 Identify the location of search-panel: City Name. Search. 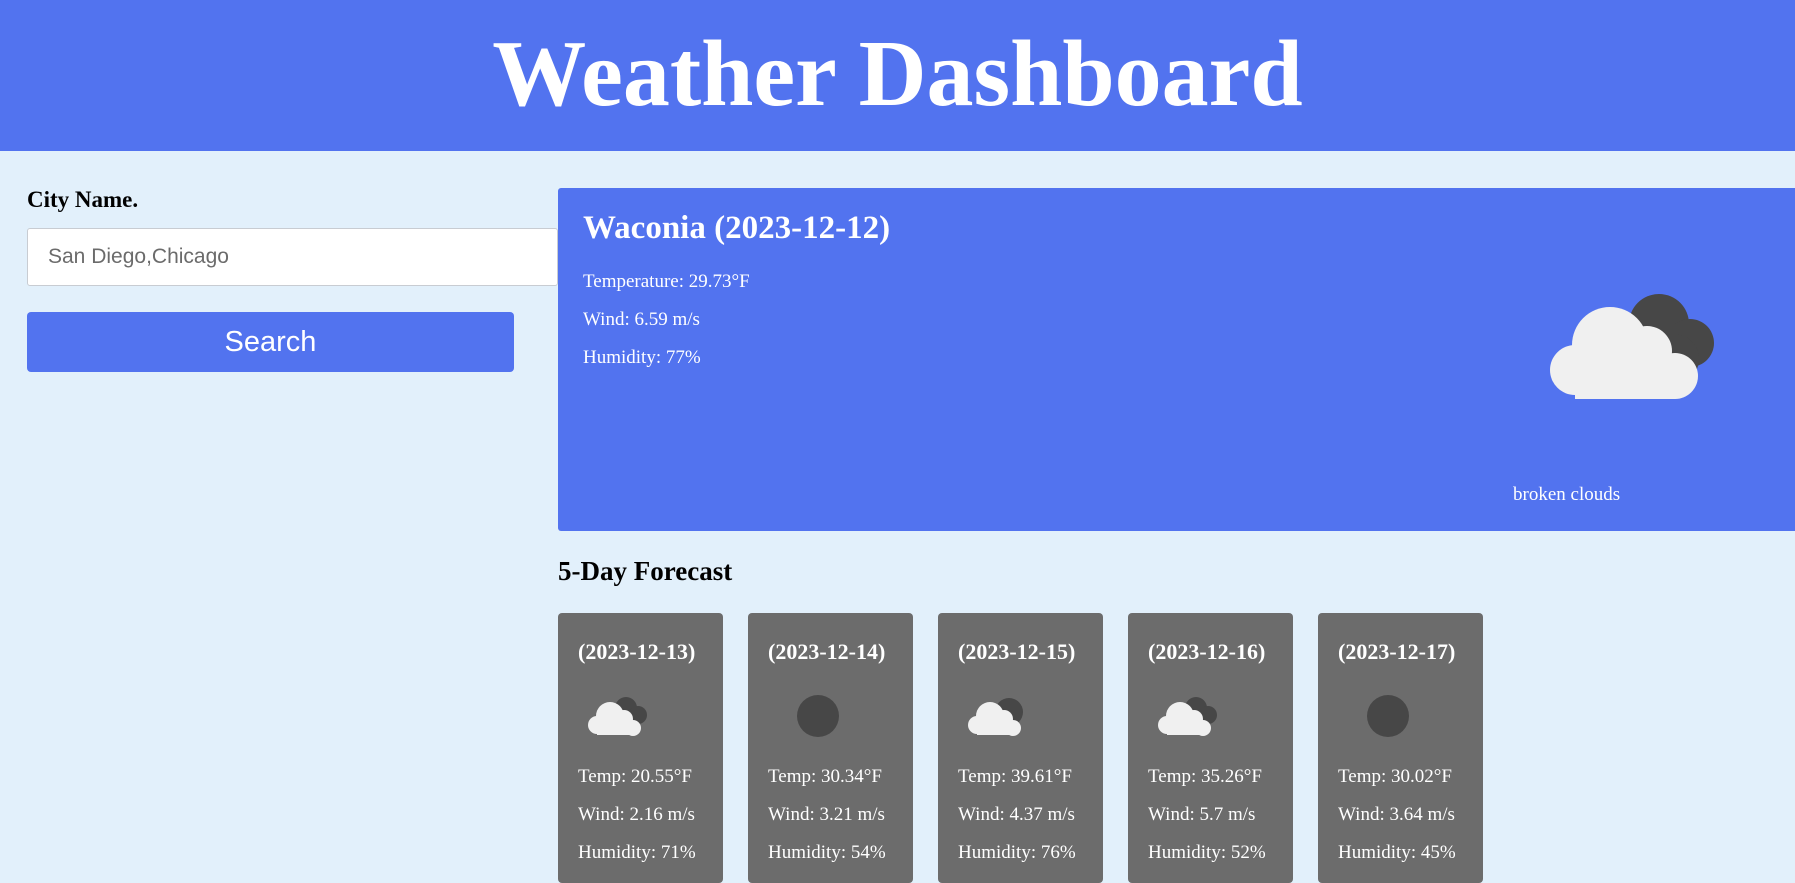
(292, 279).